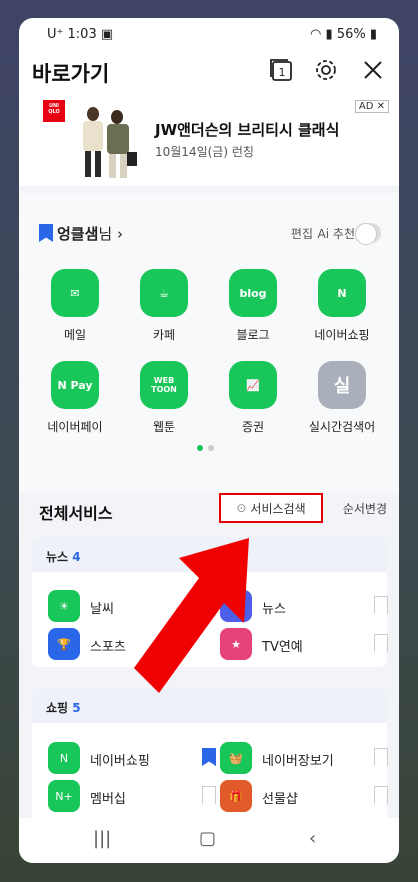  Describe the element at coordinates (305, 796) in the screenshot. I see `list-item-gift-shop: 🎁 선물샵` at that location.